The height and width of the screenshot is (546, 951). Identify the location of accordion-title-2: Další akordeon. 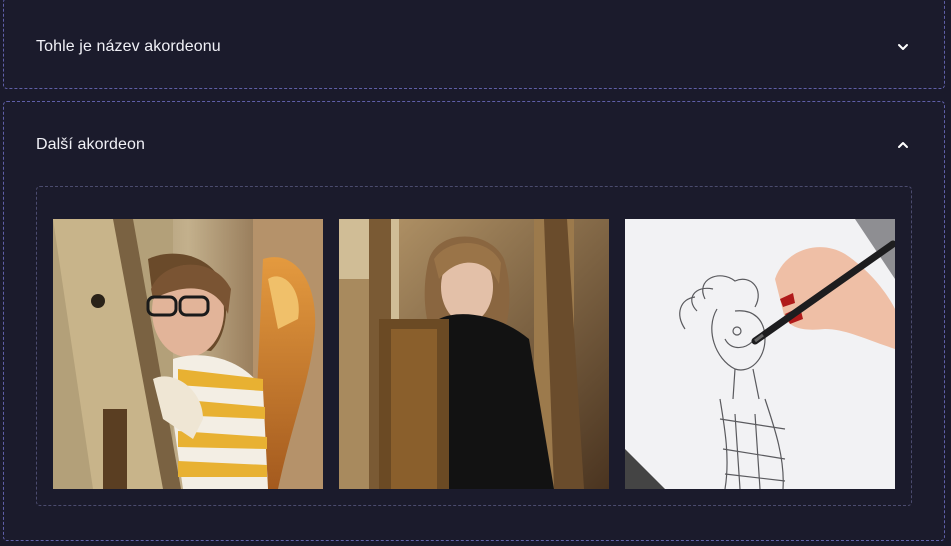
(91, 144).